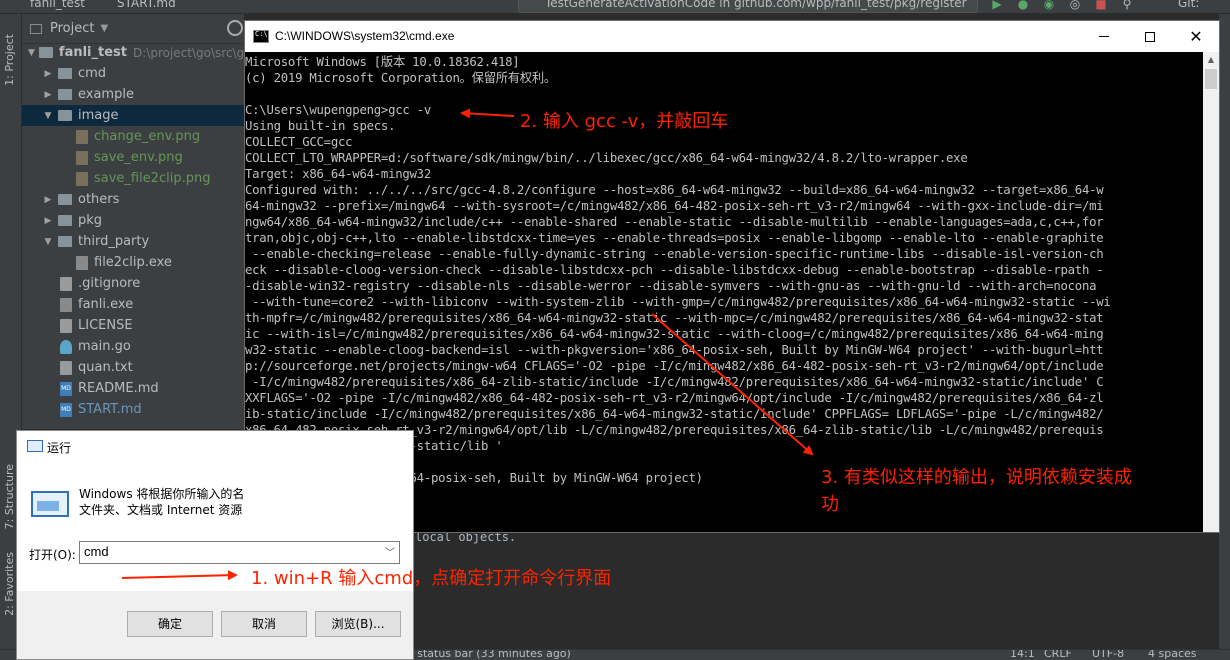 This screenshot has width=1230, height=660. I want to click on annotation-step2: 2. 输入 gcc -v，并敲回车, so click(624, 121).